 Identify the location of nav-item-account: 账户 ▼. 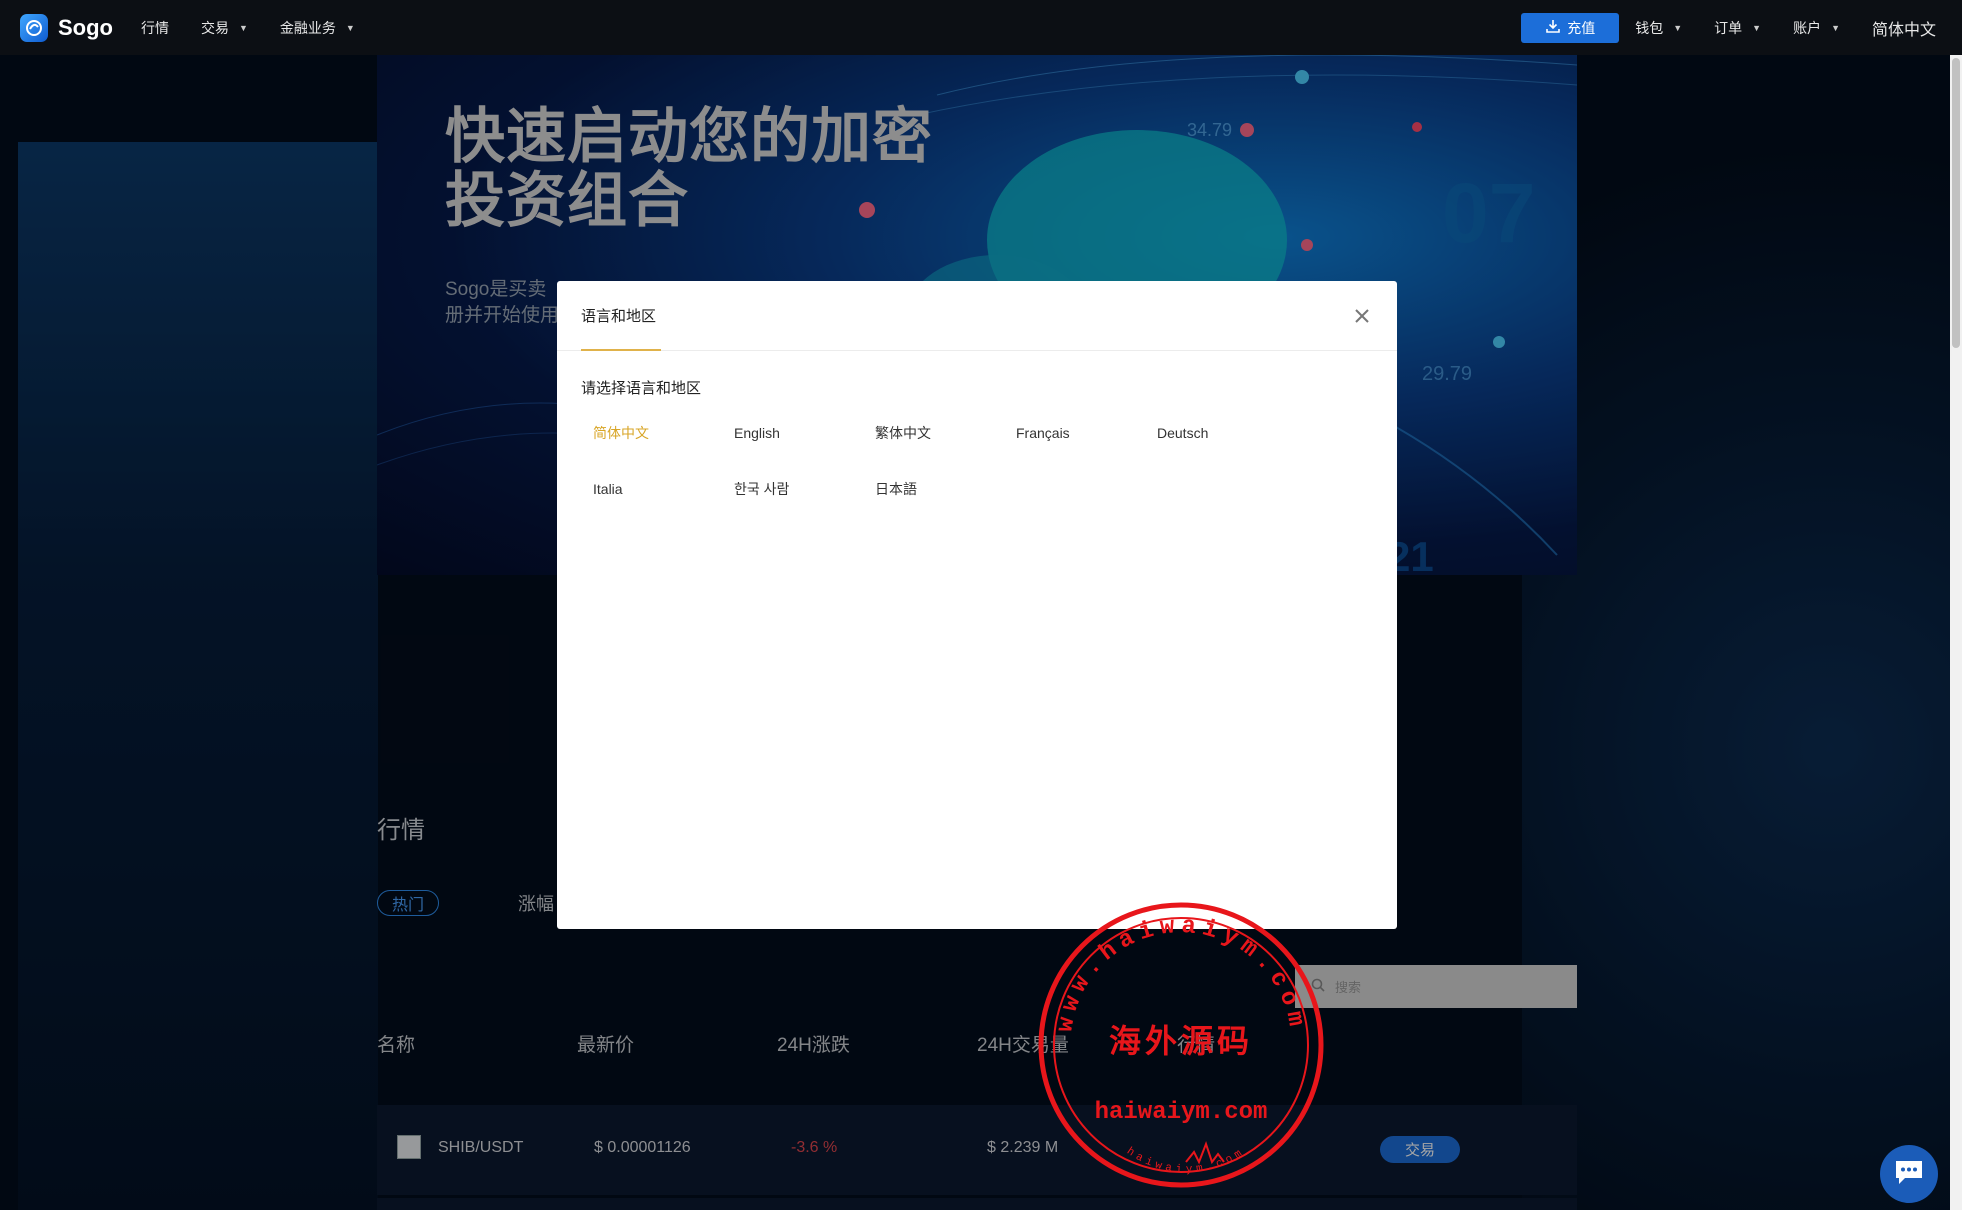
(1816, 28).